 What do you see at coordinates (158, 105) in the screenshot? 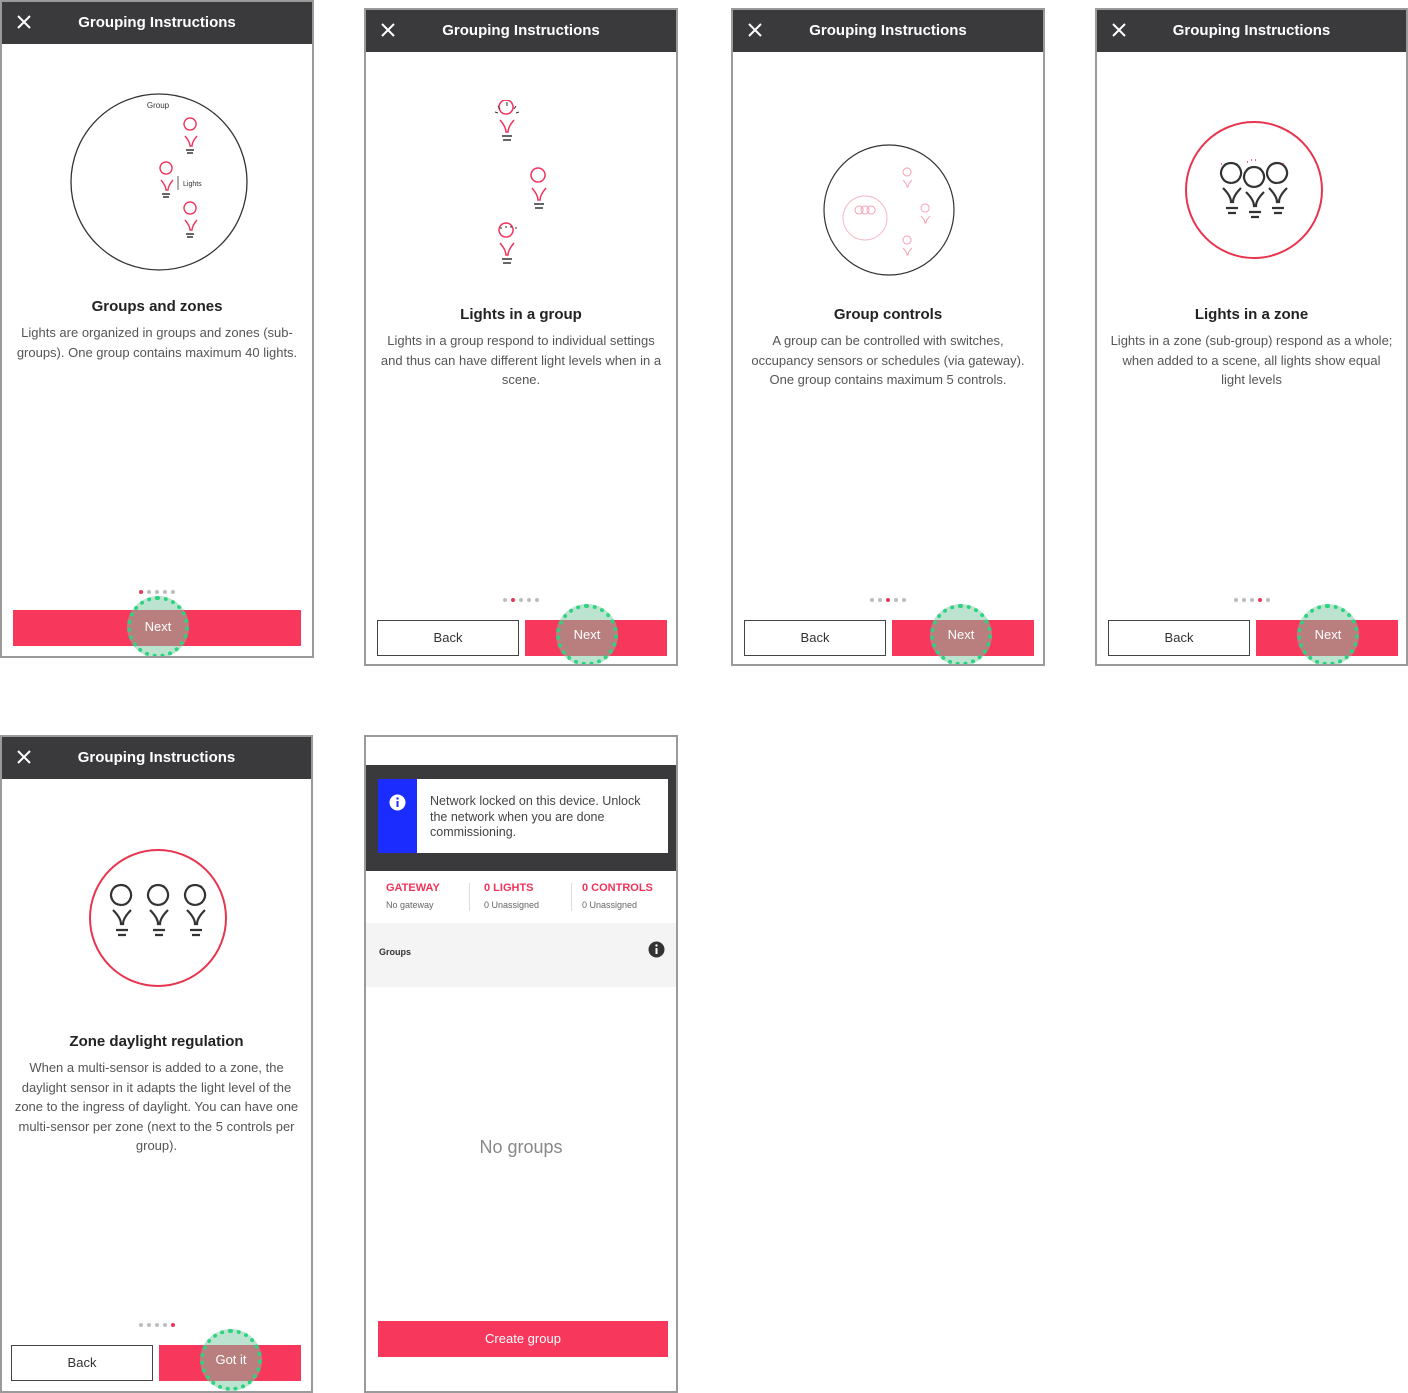
I see `group-label: Group` at bounding box center [158, 105].